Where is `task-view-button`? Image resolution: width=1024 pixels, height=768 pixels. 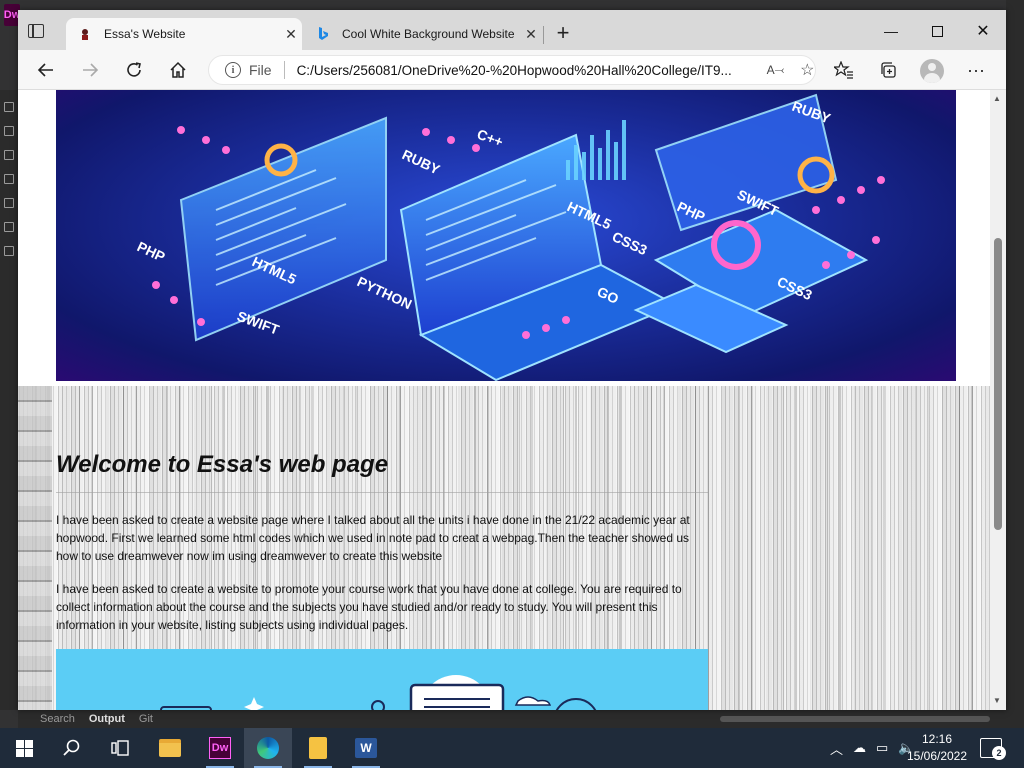
task-view-button is located at coordinates (120, 748).